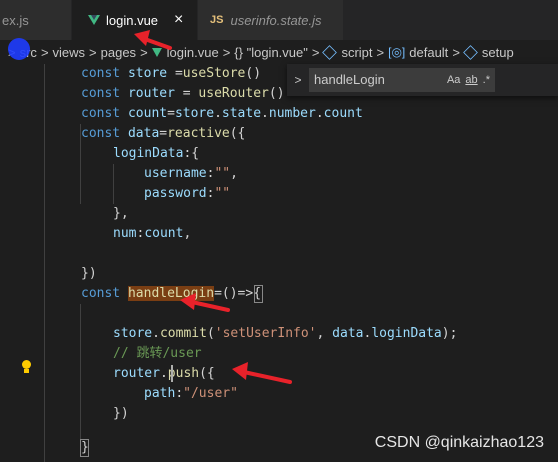  I want to click on tab-label: userinfo.state.js, so click(276, 20).